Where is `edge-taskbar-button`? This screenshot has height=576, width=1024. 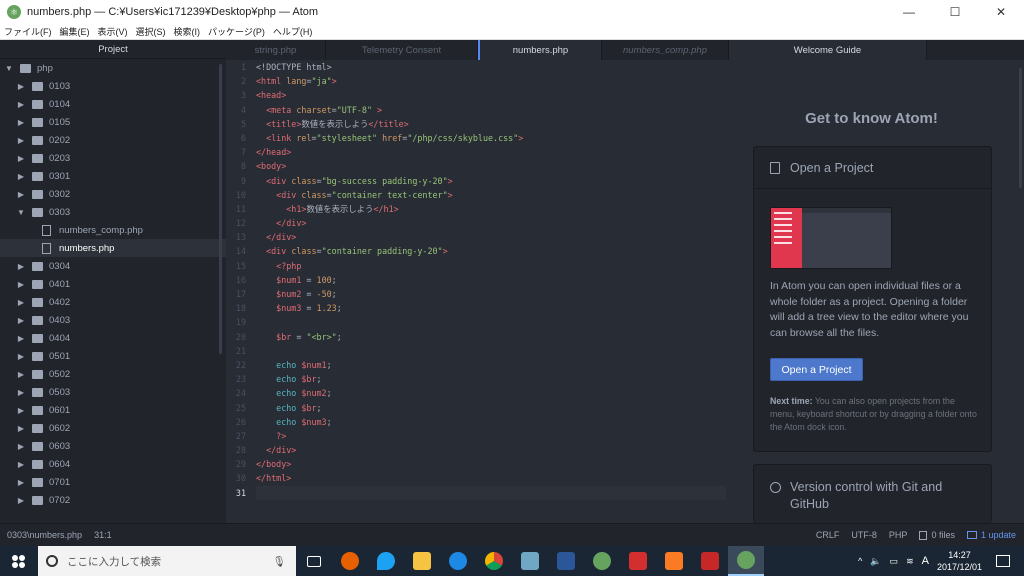
edge-taskbar-button is located at coordinates (458, 561).